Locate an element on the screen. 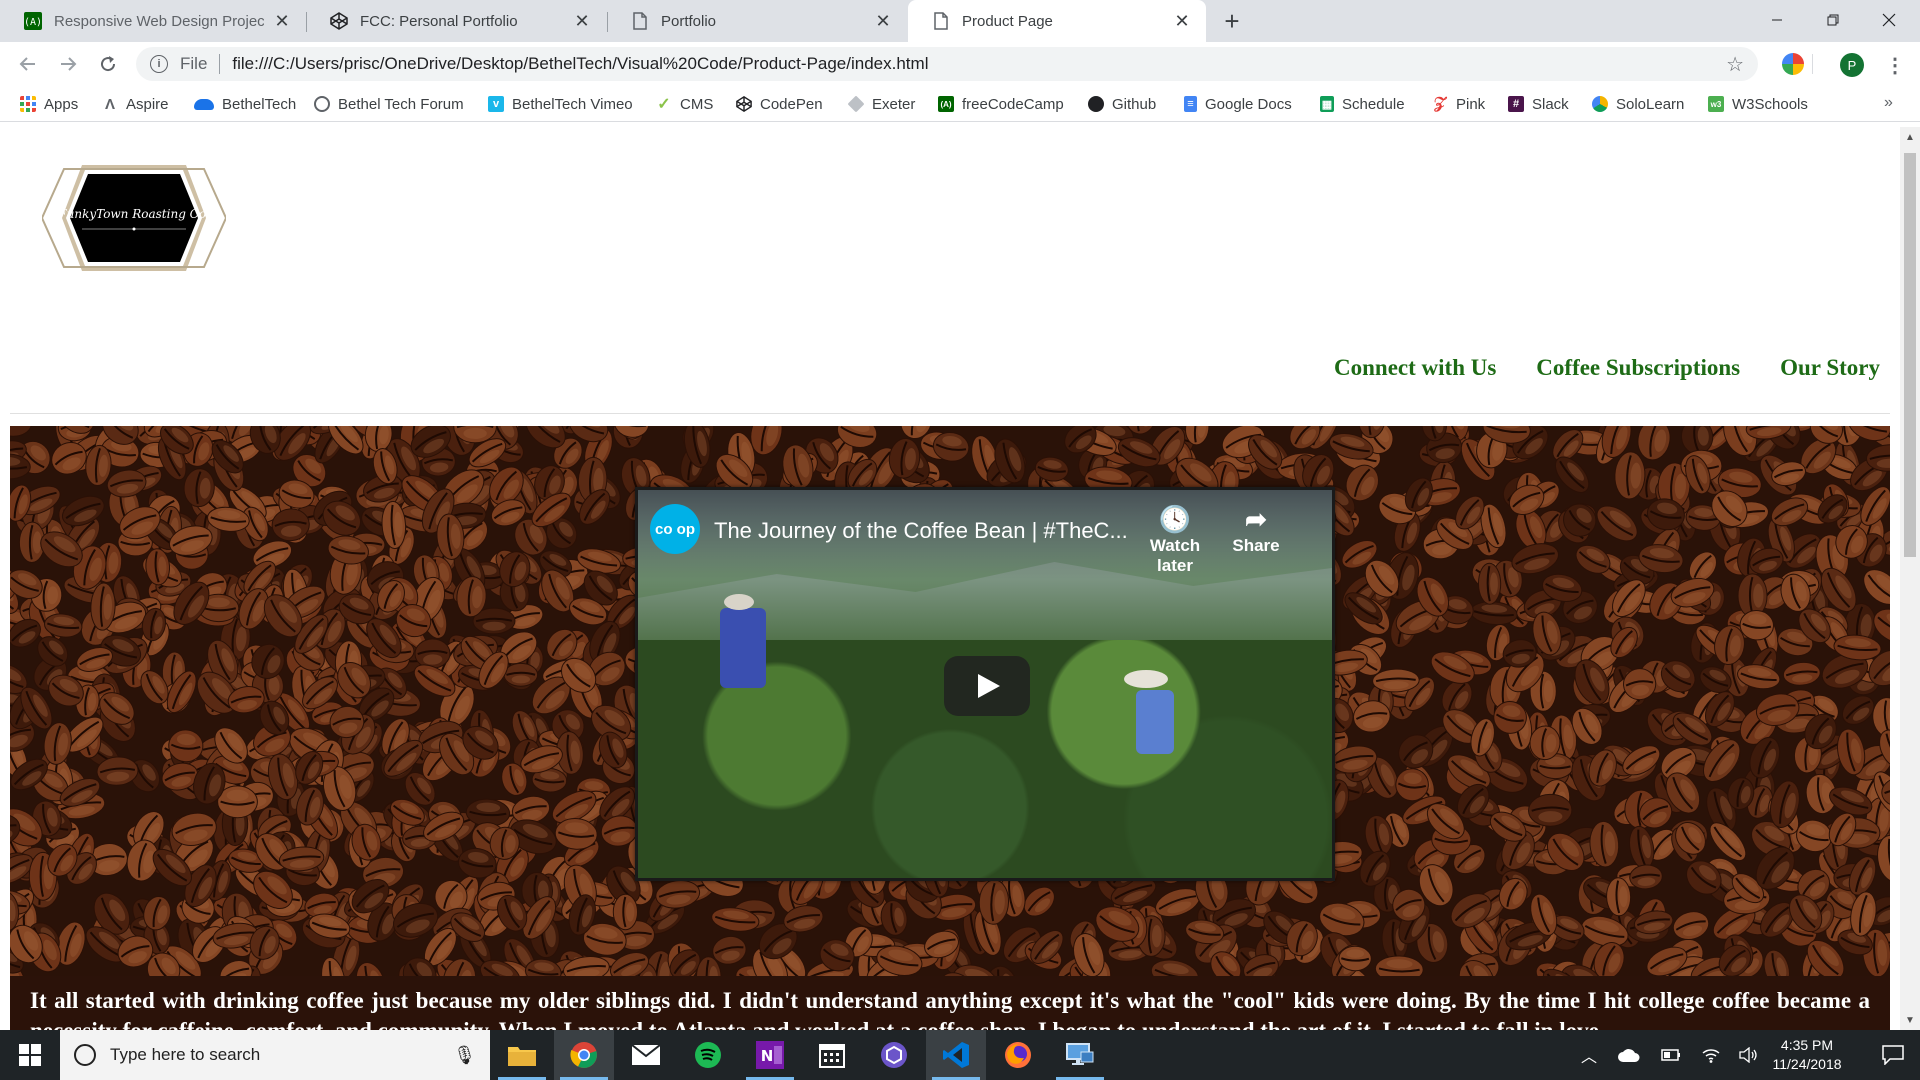 The height and width of the screenshot is (1080, 1920). close-window-button is located at coordinates (1889, 20).